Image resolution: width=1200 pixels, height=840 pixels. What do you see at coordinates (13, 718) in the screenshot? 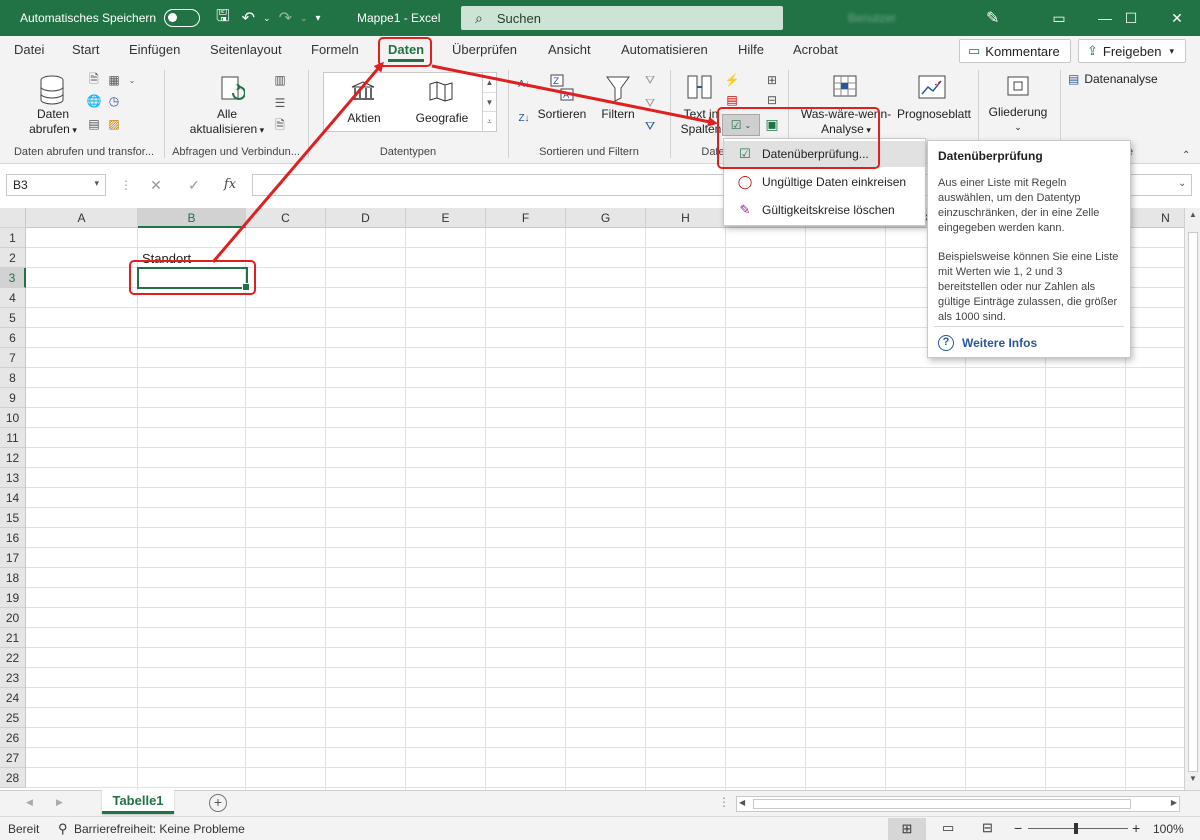
I see `row-header-25: 25` at bounding box center [13, 718].